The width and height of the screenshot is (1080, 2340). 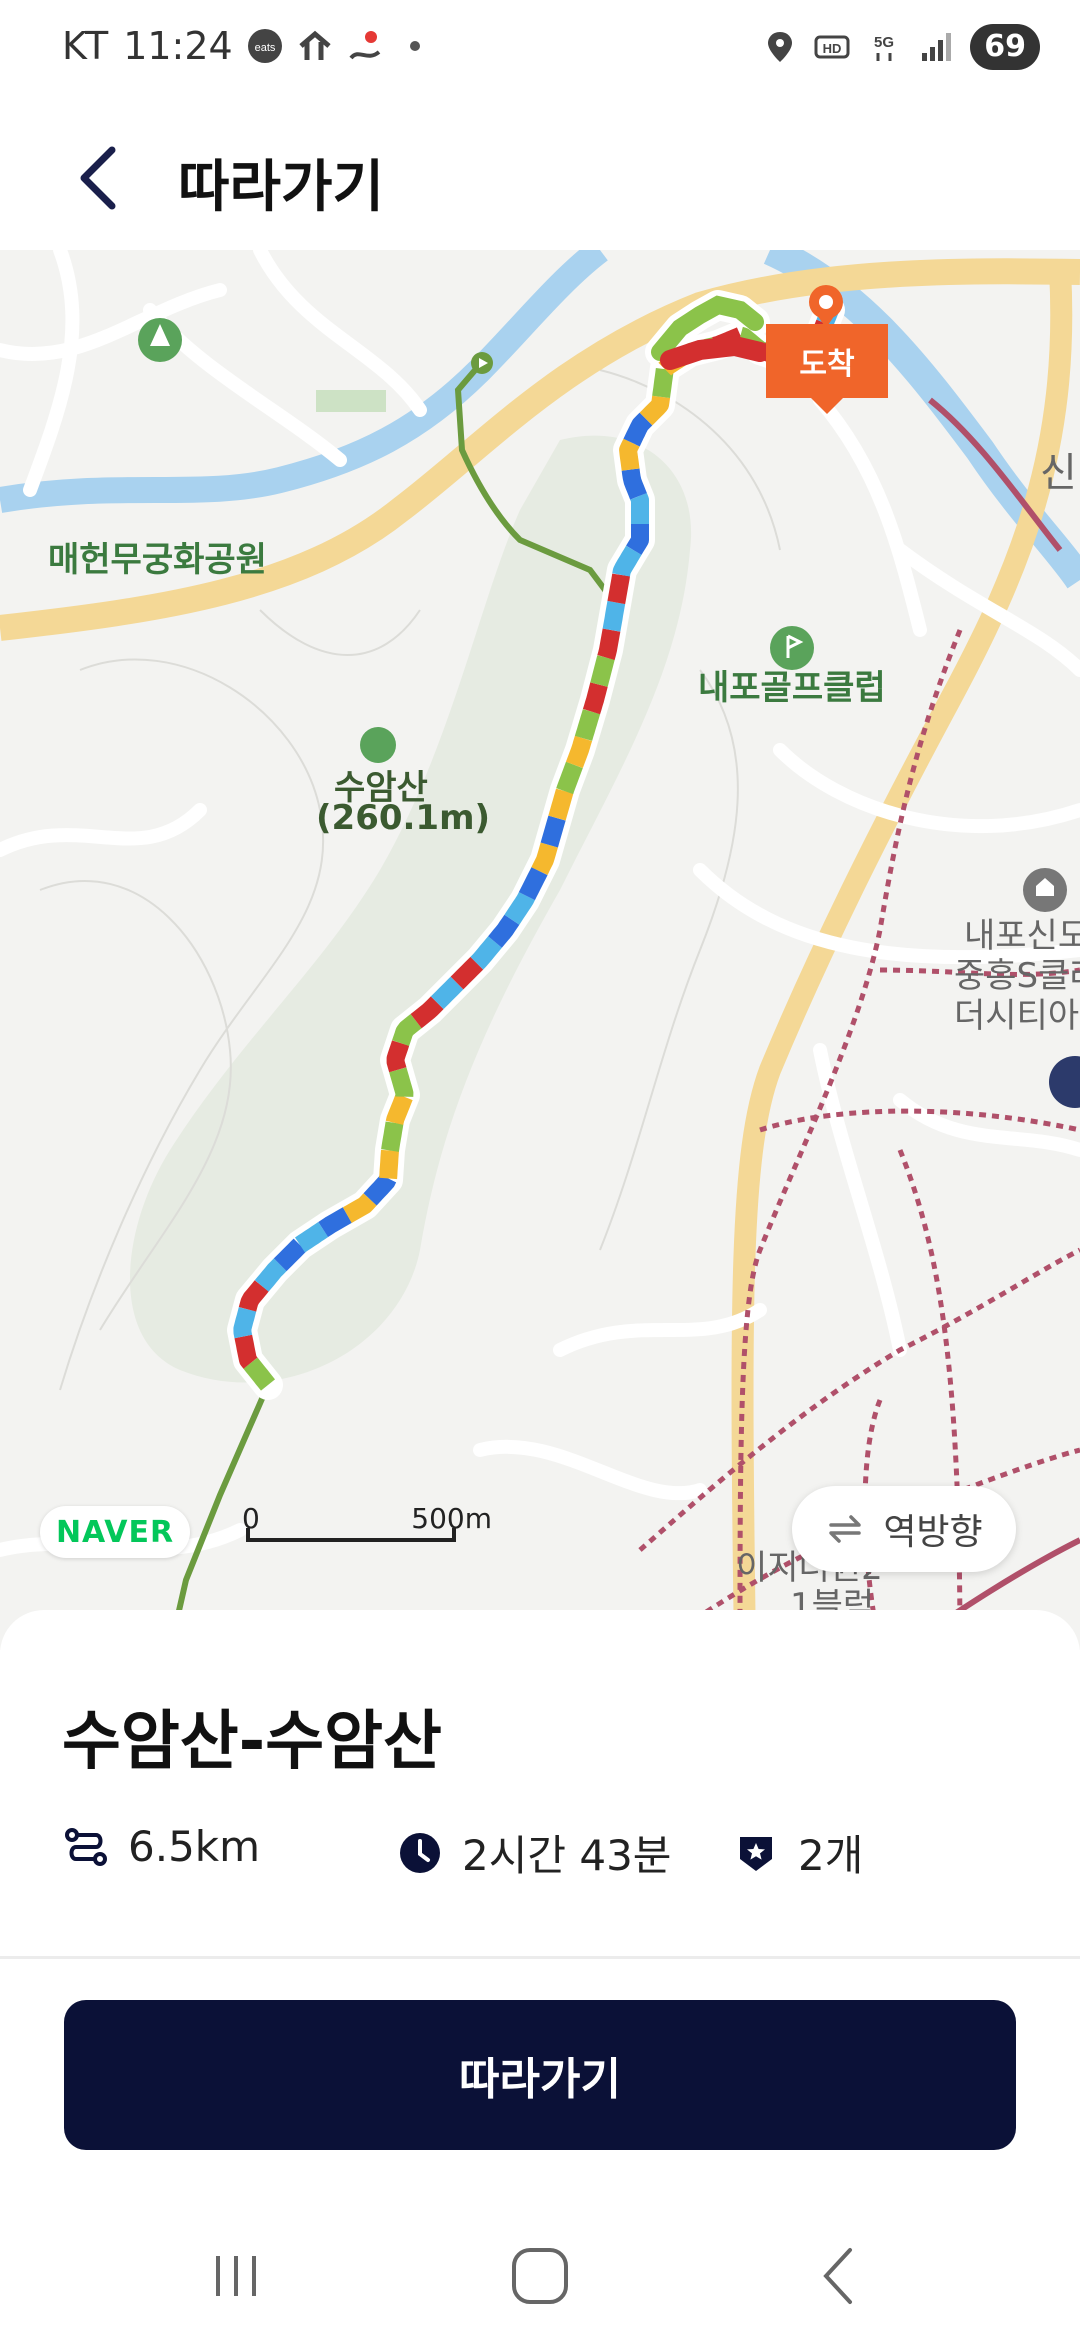 I want to click on location-icon, so click(x=780, y=47).